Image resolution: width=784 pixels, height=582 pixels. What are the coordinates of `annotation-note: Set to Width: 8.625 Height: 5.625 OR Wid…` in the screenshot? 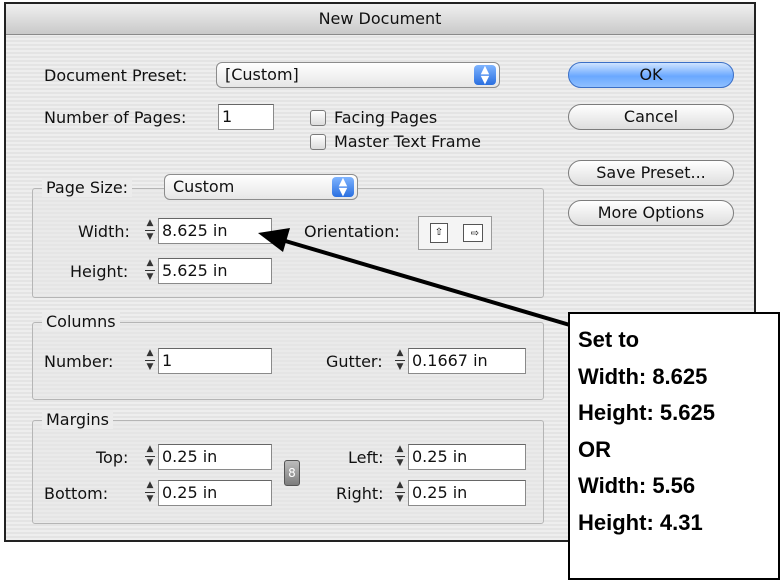 It's located at (674, 446).